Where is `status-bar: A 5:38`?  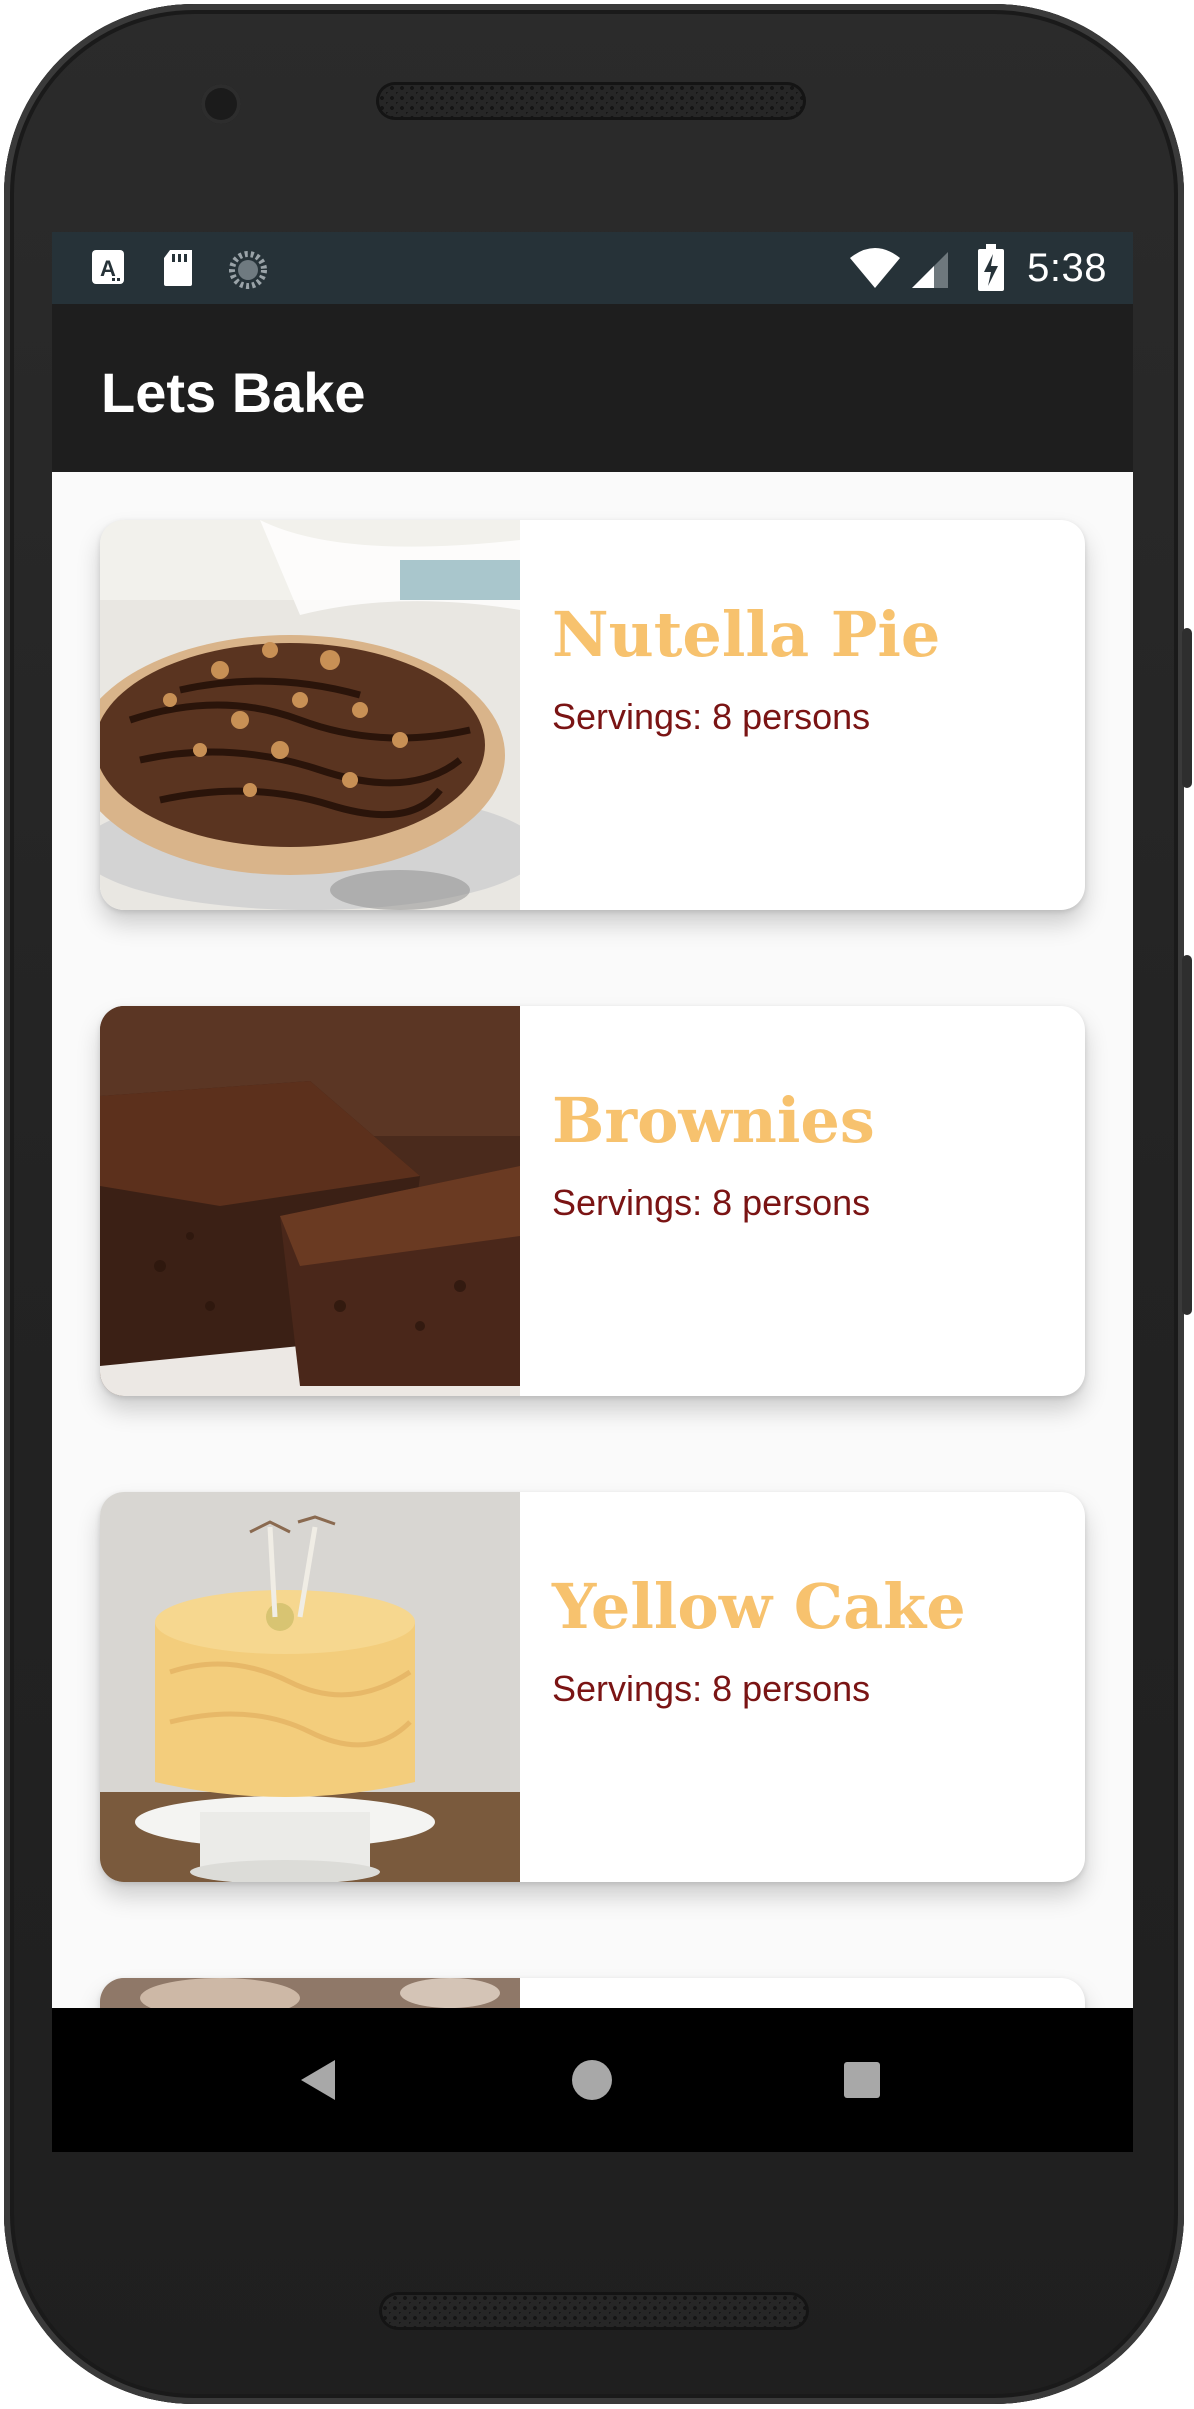 status-bar: A 5:38 is located at coordinates (592, 268).